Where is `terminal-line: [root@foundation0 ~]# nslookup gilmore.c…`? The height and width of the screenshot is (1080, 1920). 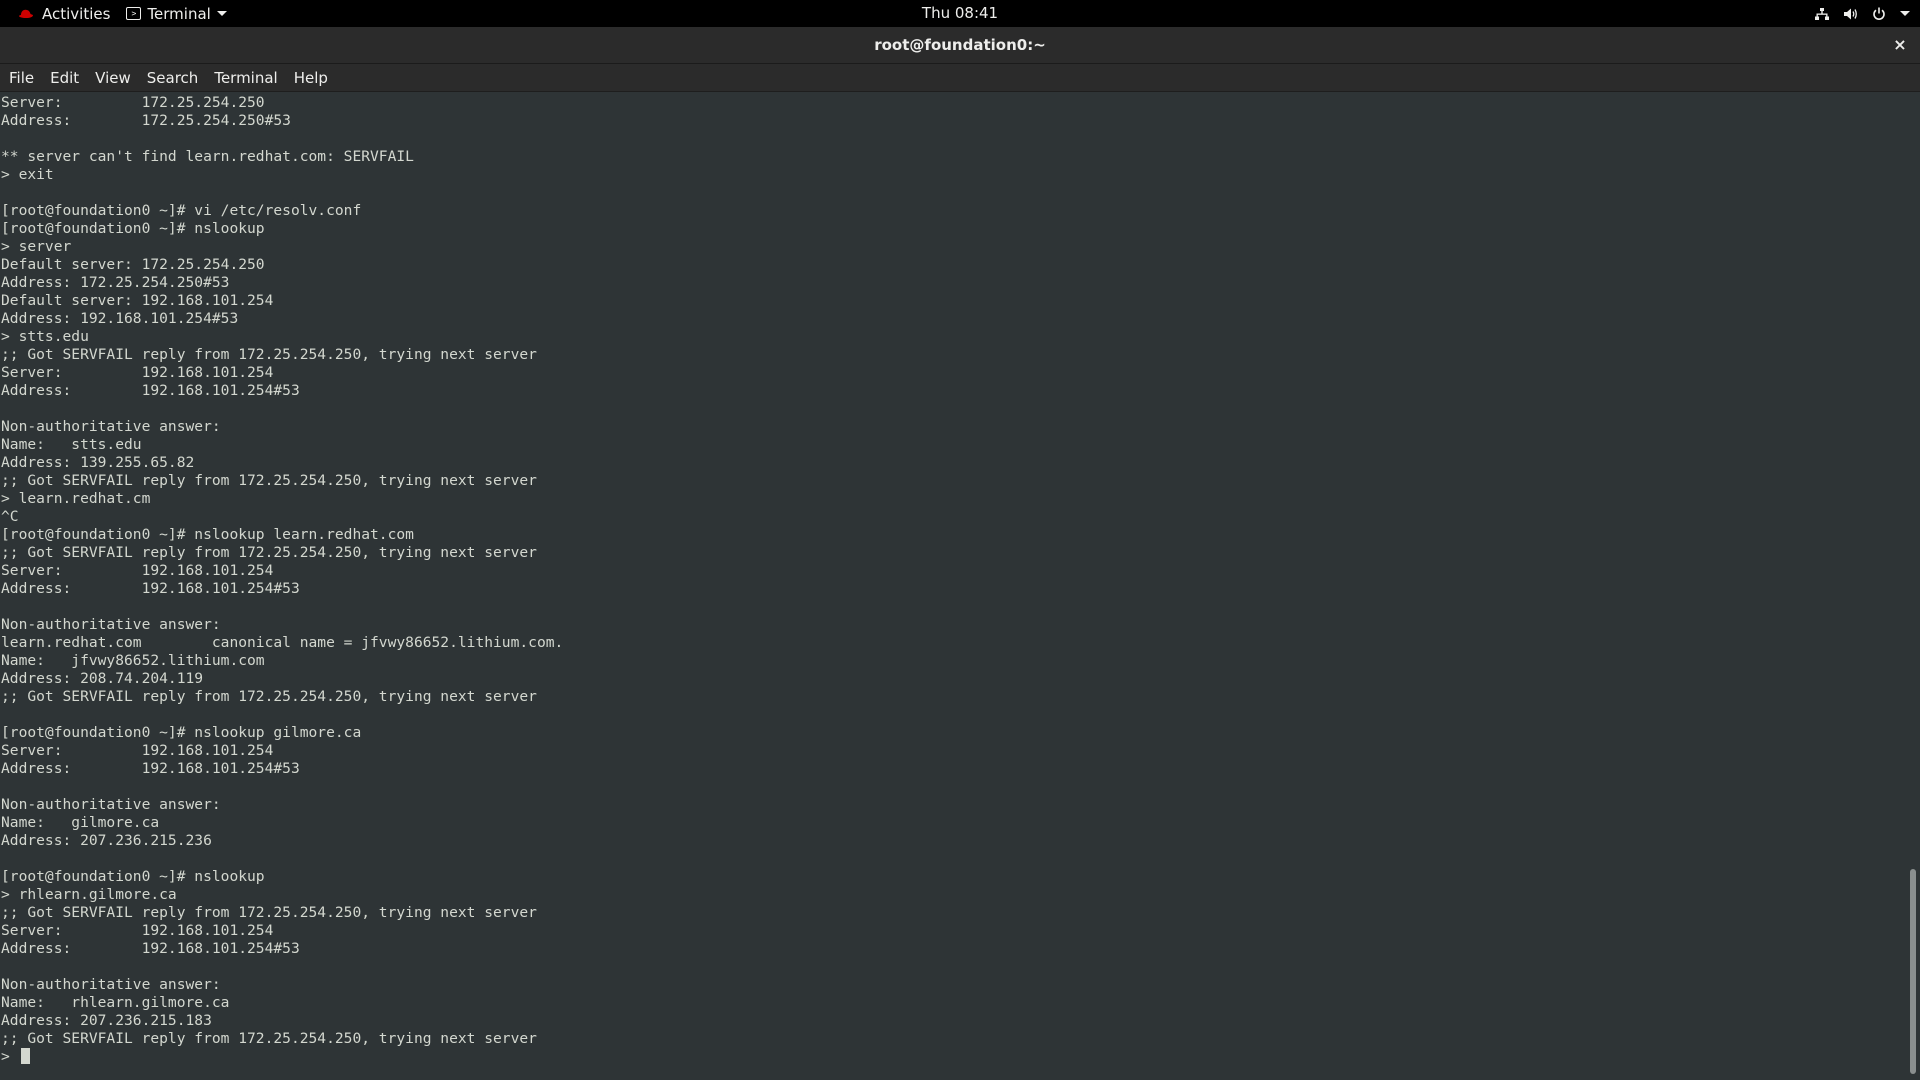
terminal-line: [root@foundation0 ~]# nslookup gilmore.c… is located at coordinates (181, 732).